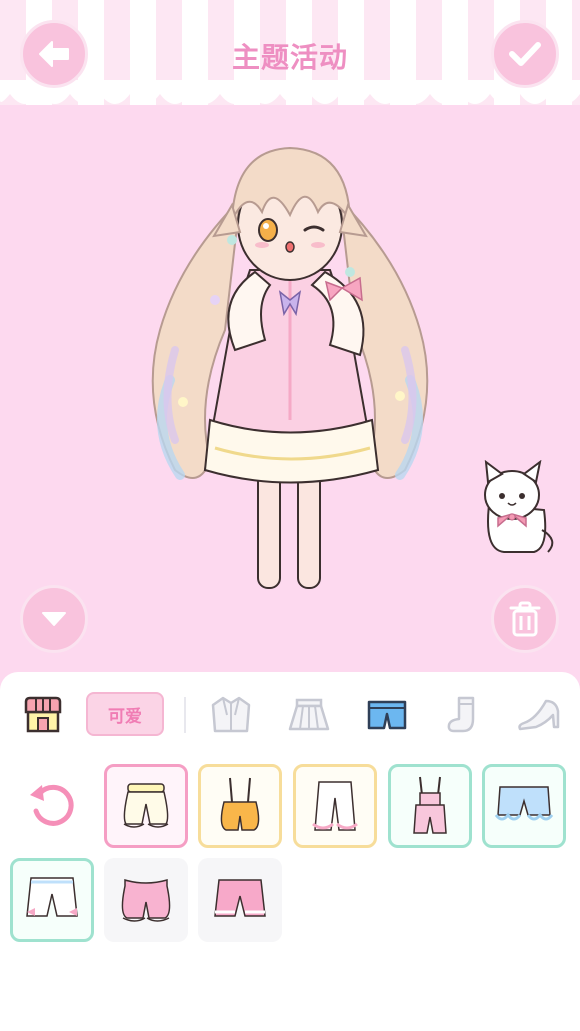 The width and height of the screenshot is (580, 1031). I want to click on heel-shoe-icon, so click(539, 715).